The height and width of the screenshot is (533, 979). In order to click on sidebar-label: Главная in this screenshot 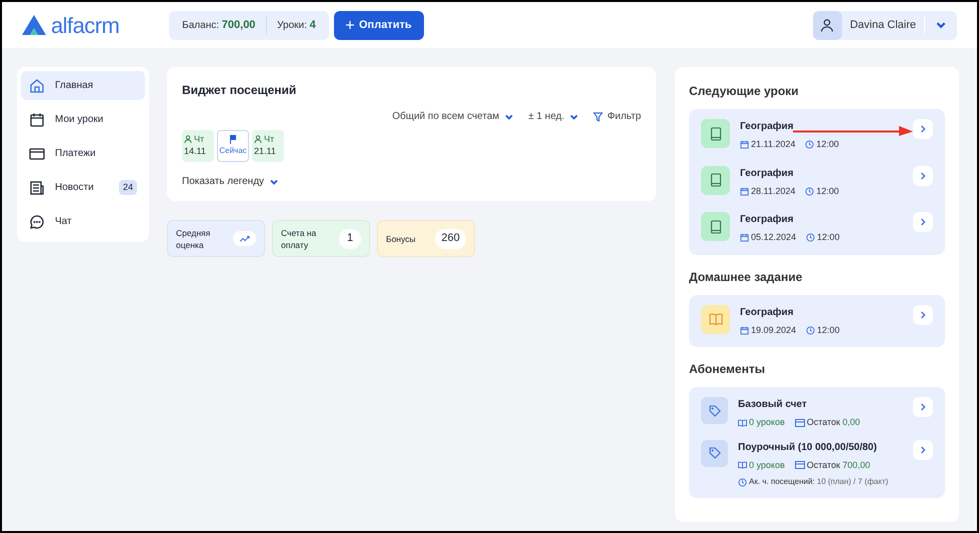, I will do `click(74, 86)`.